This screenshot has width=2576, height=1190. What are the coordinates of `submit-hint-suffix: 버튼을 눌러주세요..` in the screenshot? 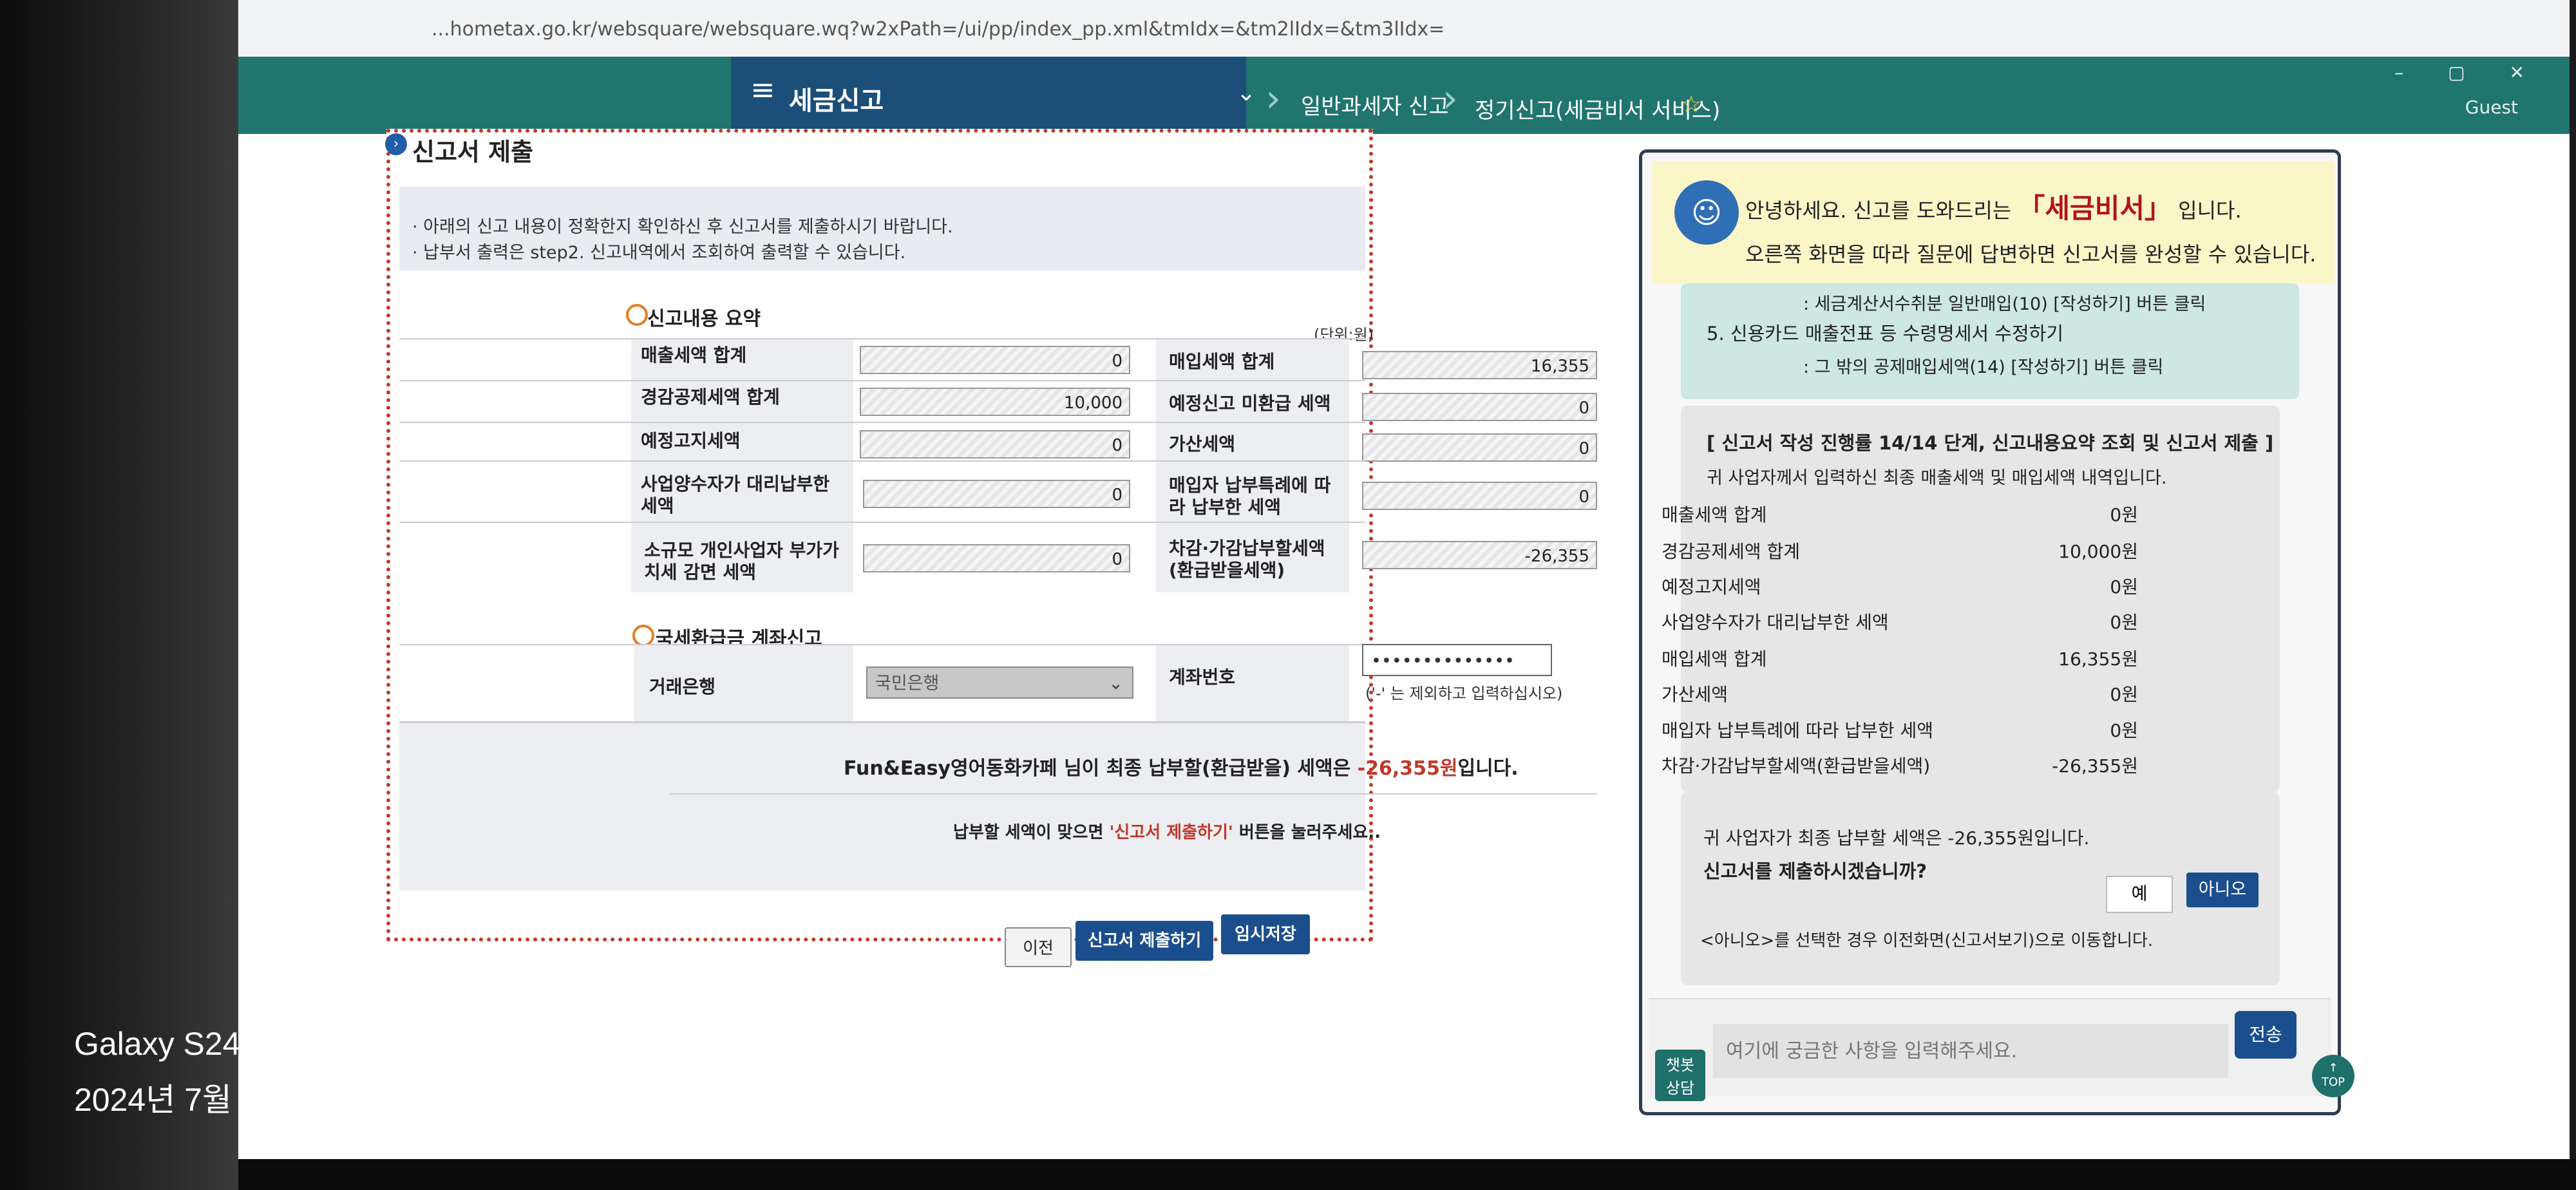 It's located at (1307, 832).